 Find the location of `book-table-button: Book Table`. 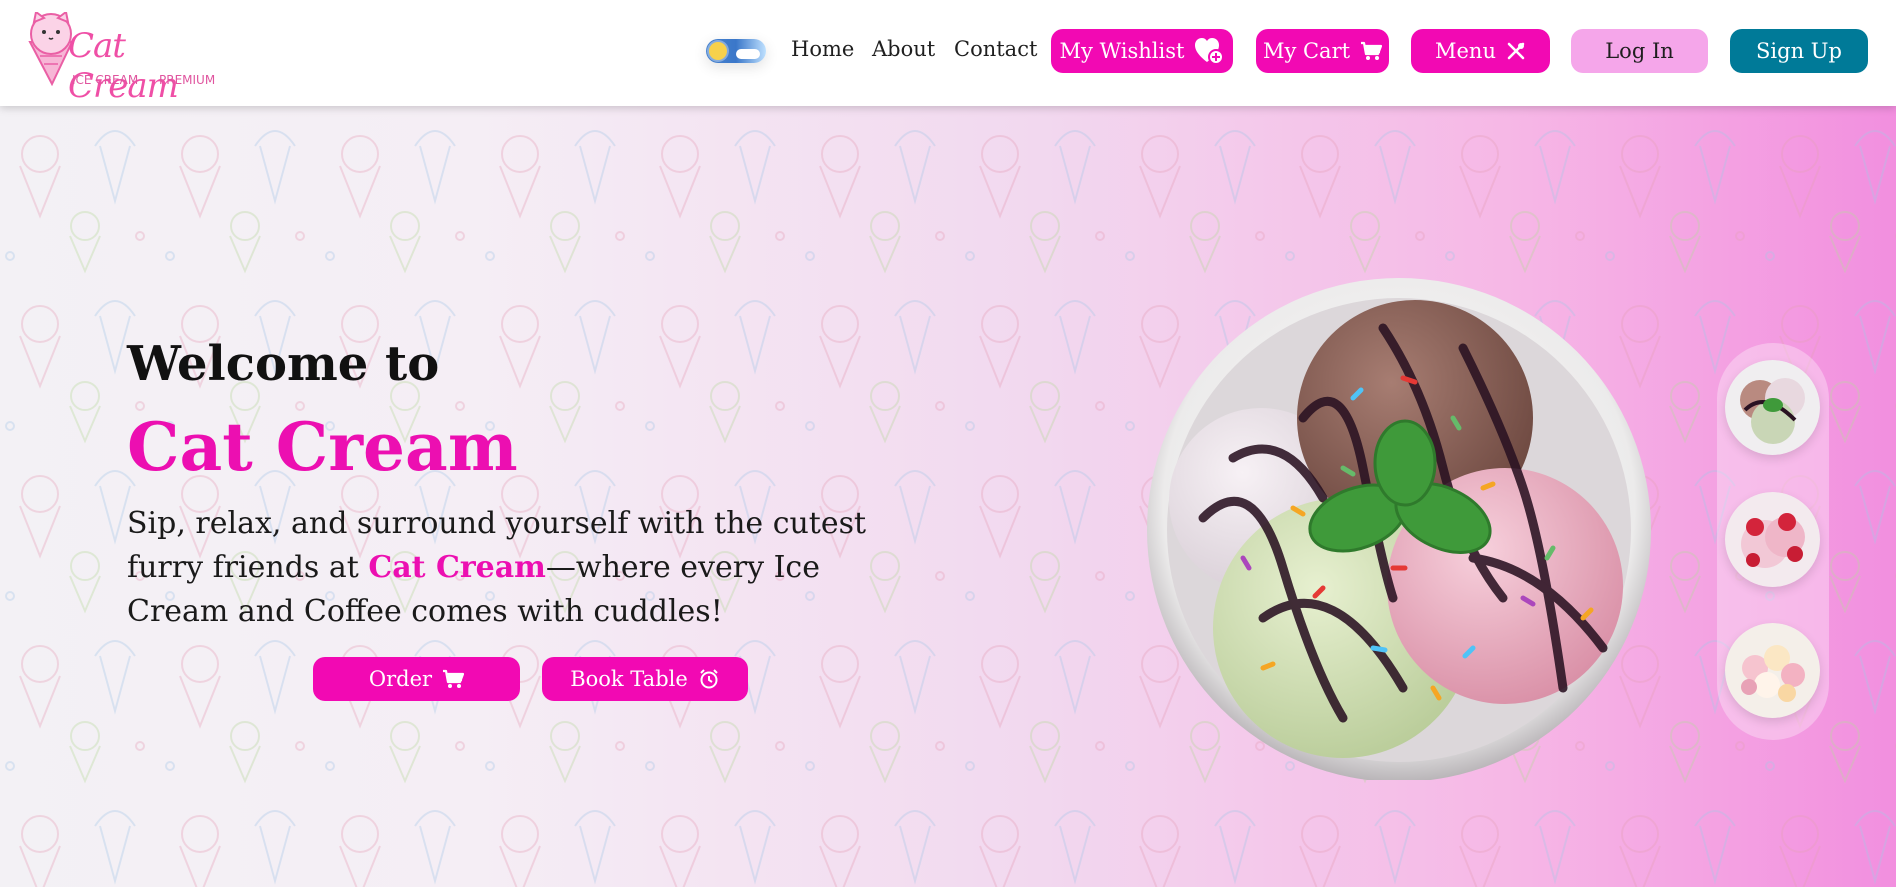

book-table-button: Book Table is located at coordinates (645, 679).